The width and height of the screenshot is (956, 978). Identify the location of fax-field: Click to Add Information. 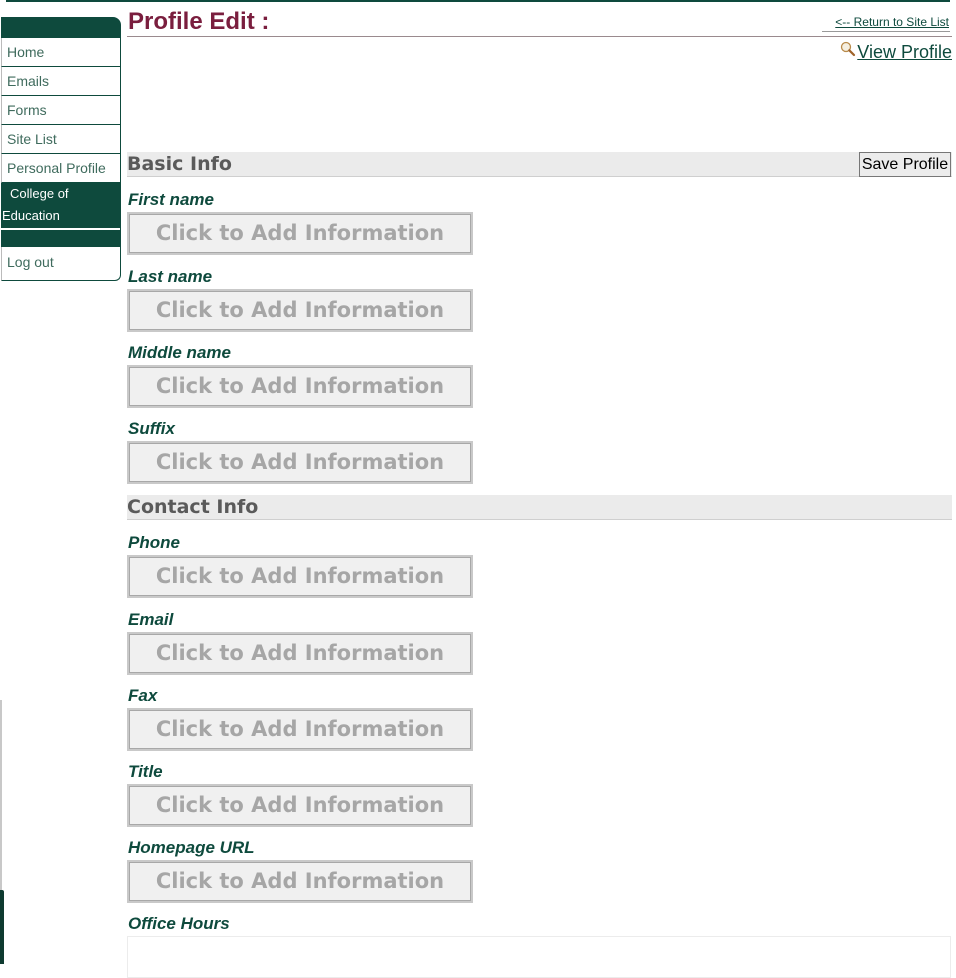
(300, 729).